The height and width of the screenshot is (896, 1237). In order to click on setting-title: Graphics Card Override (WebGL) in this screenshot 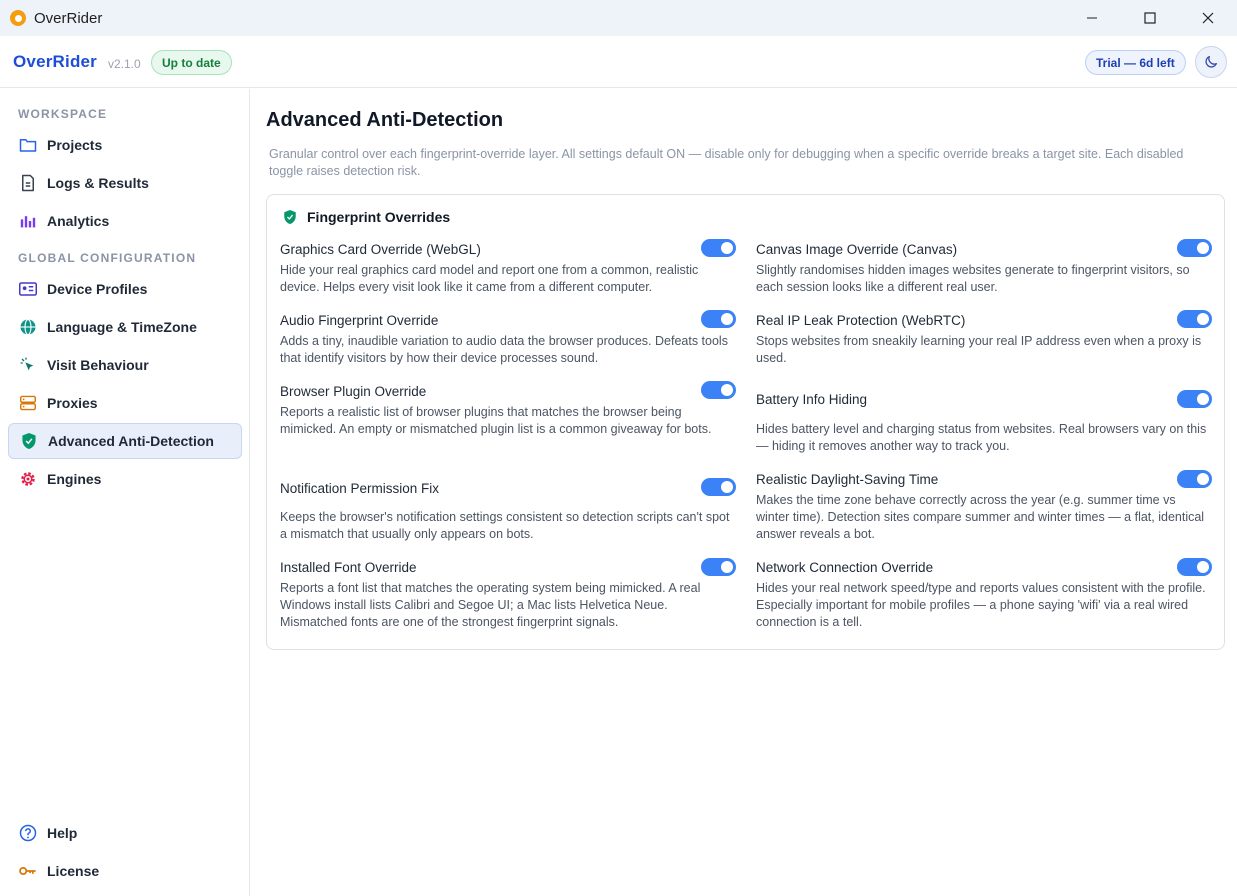, I will do `click(380, 249)`.